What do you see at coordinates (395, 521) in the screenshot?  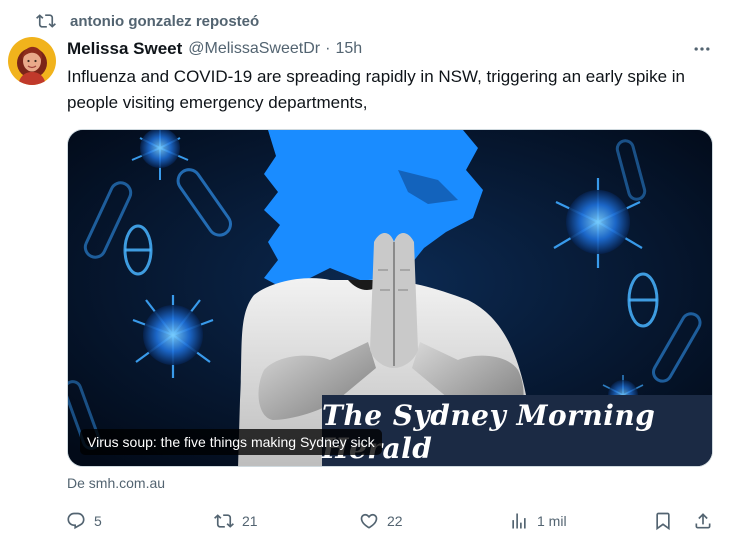 I see `like-count: 22` at bounding box center [395, 521].